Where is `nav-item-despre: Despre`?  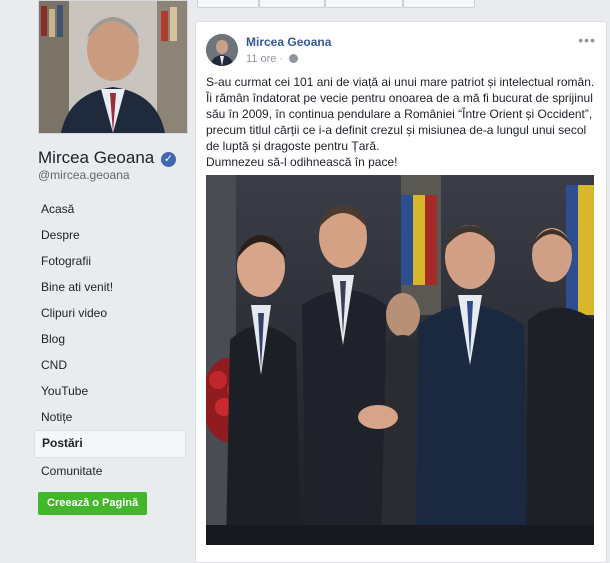
nav-item-despre: Despre is located at coordinates (110, 235).